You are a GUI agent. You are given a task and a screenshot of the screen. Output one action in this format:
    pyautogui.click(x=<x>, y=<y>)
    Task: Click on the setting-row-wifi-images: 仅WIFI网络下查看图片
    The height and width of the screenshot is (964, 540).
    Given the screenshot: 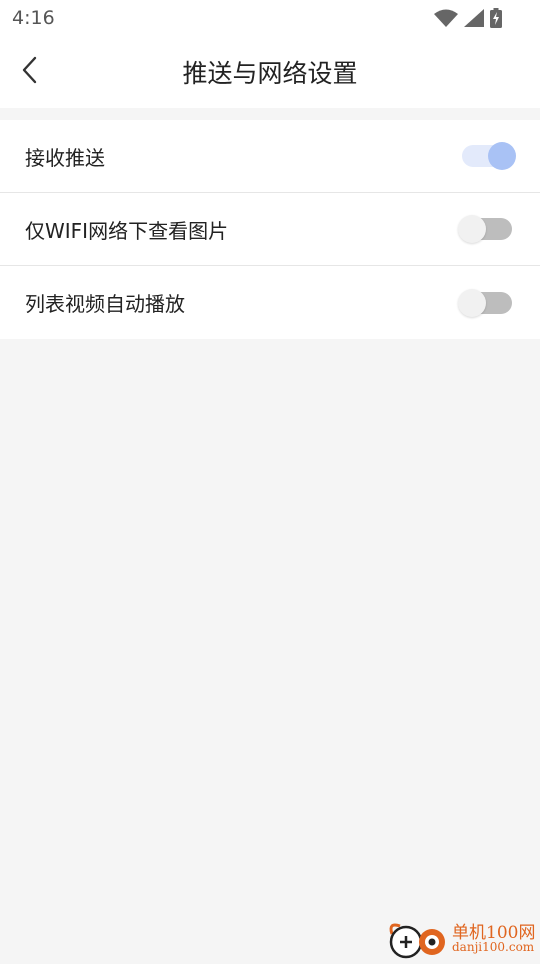 What is the action you would take?
    pyautogui.click(x=270, y=229)
    